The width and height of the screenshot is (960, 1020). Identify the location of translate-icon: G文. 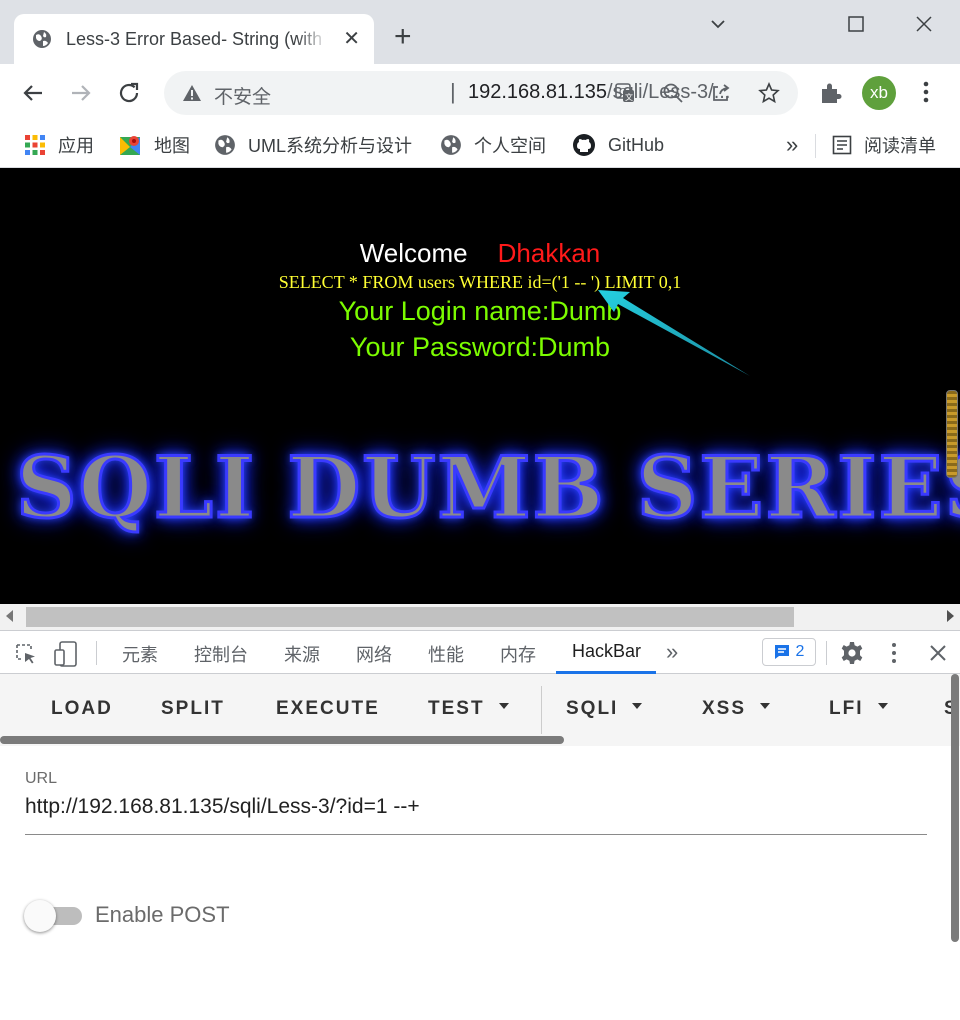
(625, 93).